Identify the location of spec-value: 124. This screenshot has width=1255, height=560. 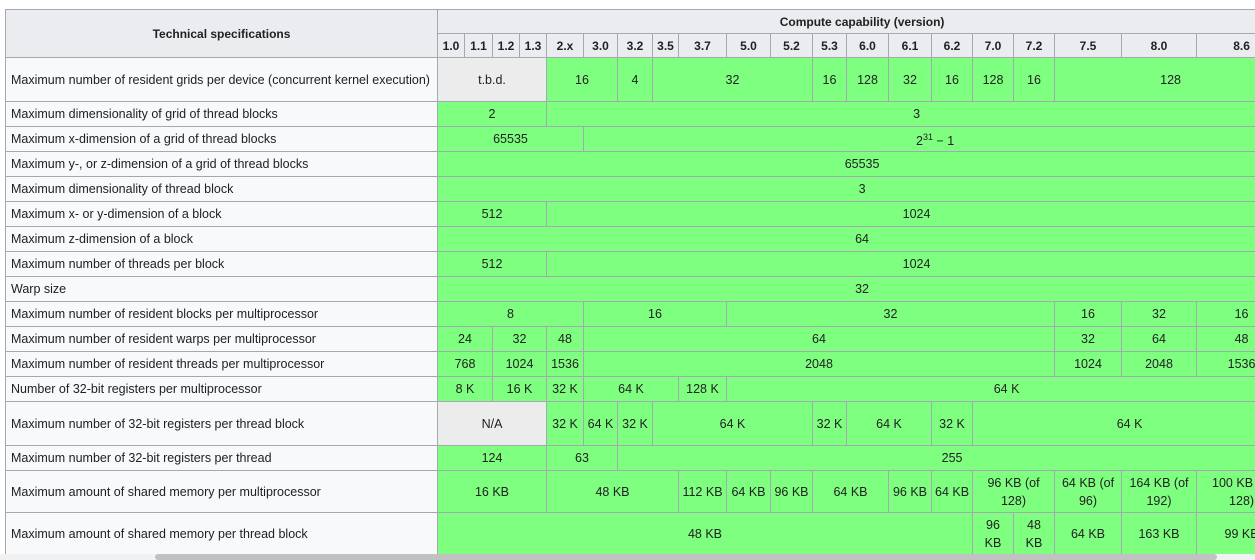
(492, 458).